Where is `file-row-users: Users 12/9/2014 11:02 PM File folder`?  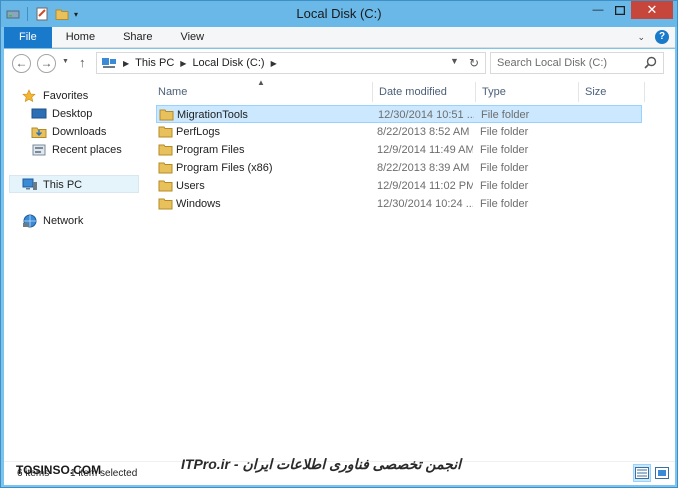 file-row-users: Users 12/9/2014 11:02 PM File folder is located at coordinates (399, 186).